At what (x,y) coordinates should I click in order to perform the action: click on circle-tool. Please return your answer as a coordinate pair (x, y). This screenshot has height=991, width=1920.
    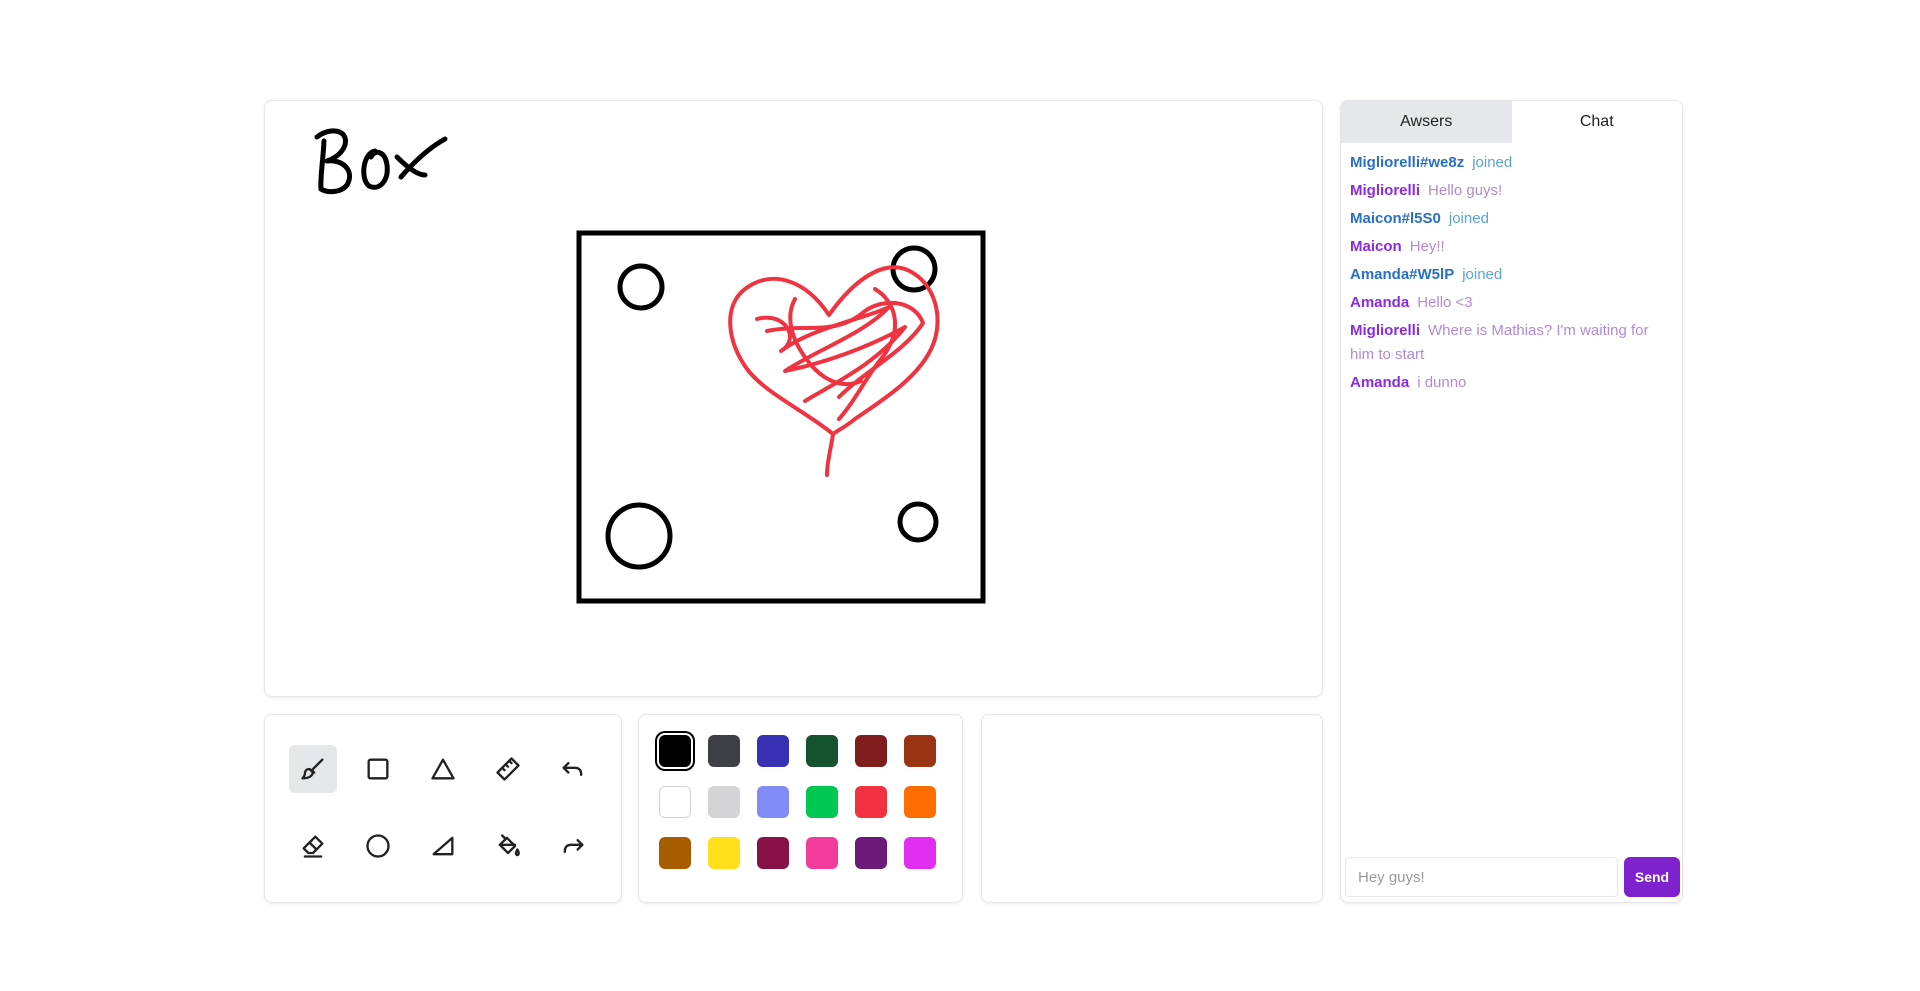
    Looking at the image, I should click on (378, 846).